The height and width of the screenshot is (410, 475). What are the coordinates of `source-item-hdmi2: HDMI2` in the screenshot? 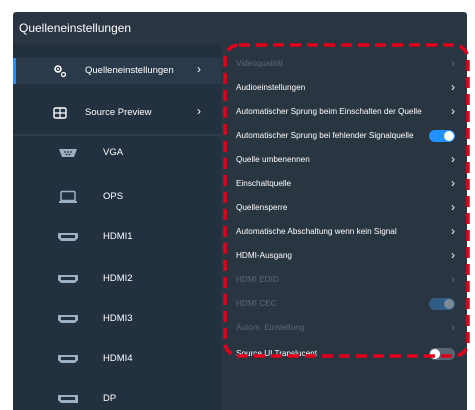 It's located at (117, 279).